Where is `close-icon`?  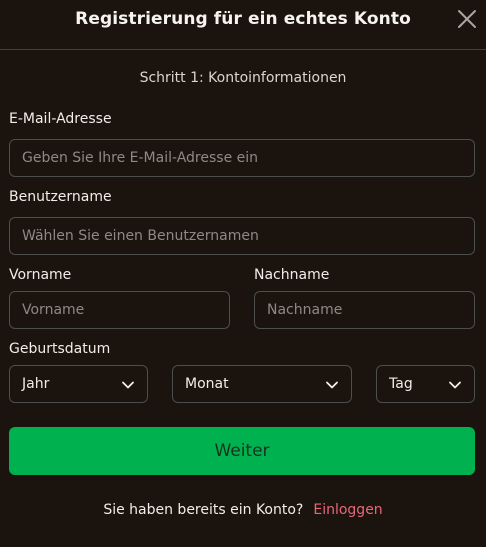 close-icon is located at coordinates (467, 19).